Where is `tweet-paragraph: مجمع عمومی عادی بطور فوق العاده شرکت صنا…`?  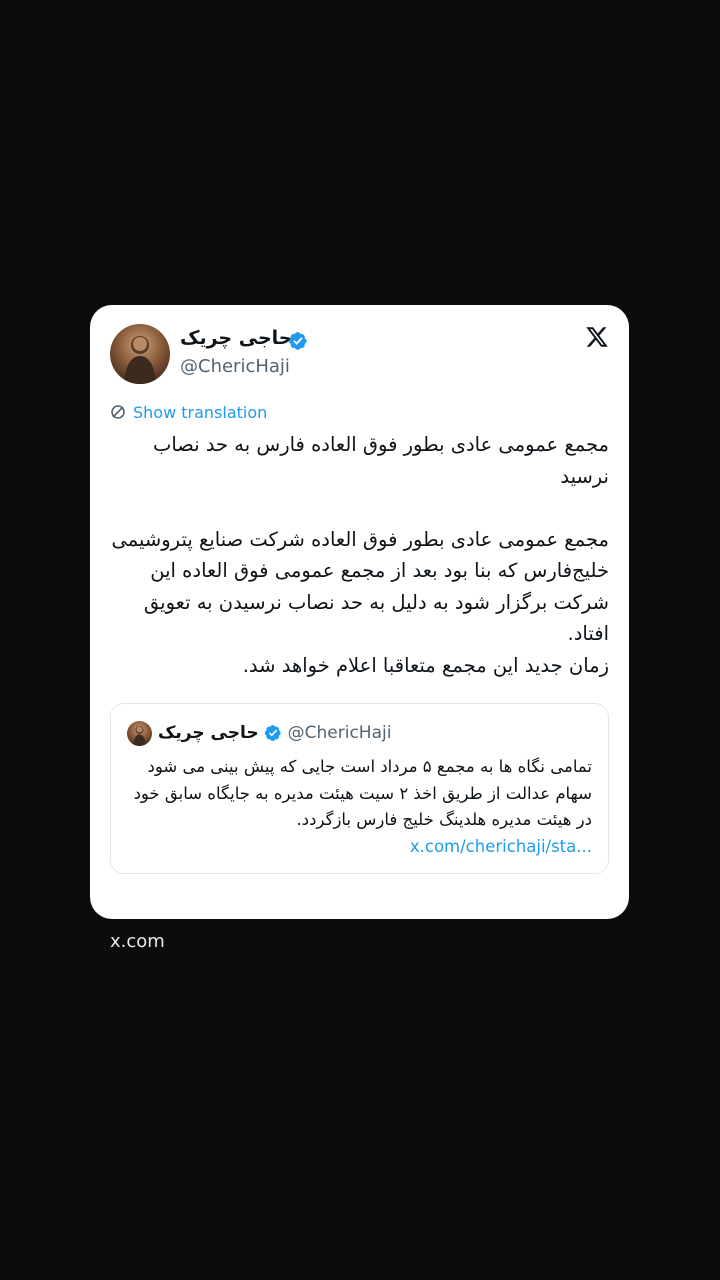
tweet-paragraph: مجمع عمومی عادی بطور فوق العاده شرکت صنا… is located at coordinates (360, 586).